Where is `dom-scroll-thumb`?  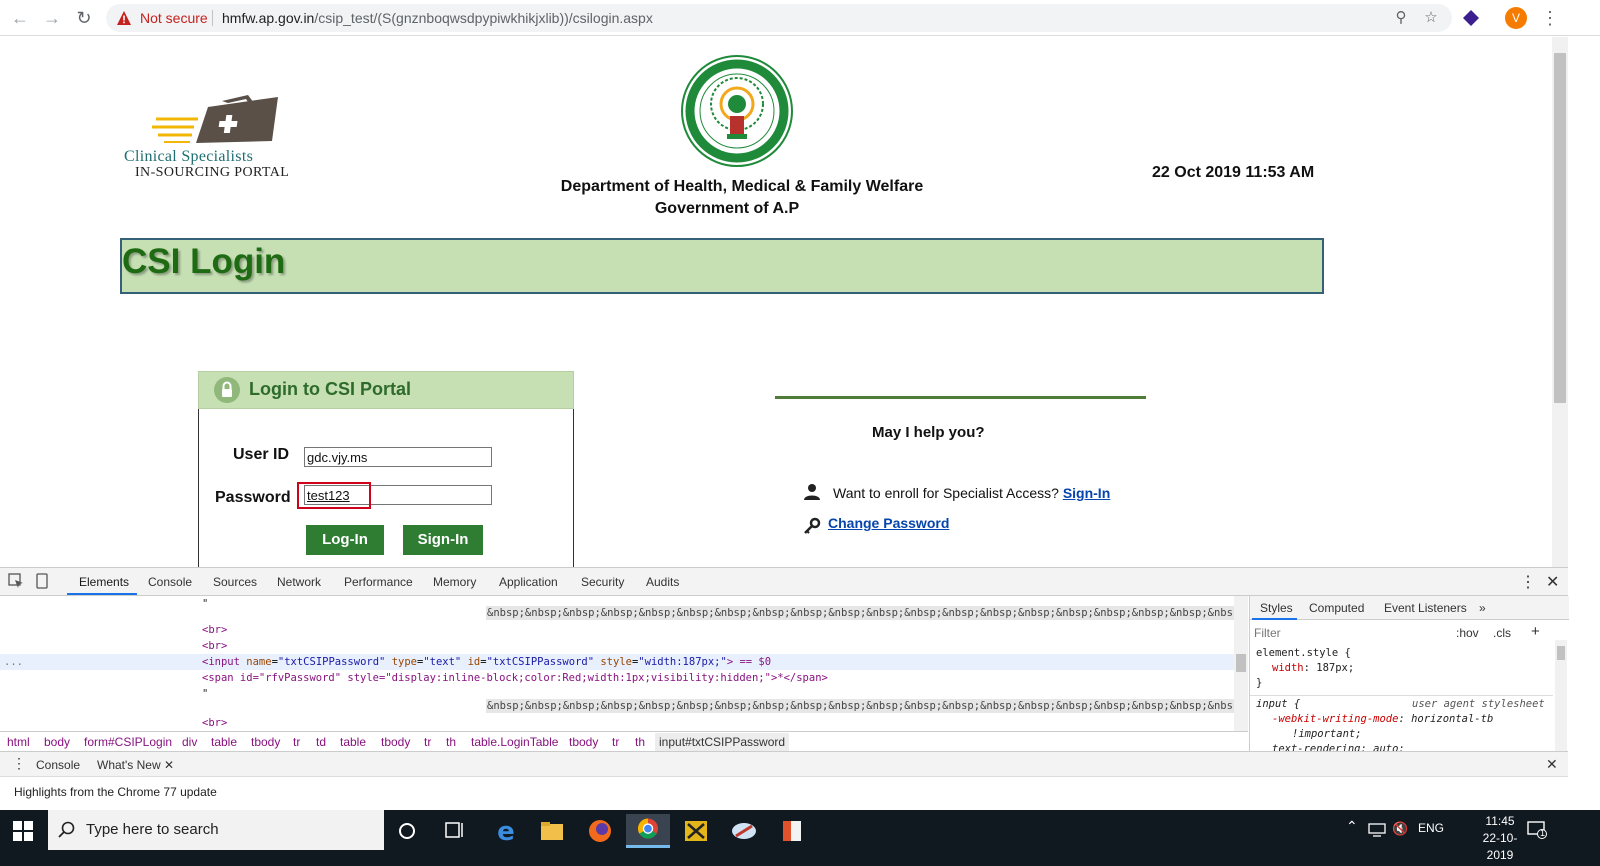
dom-scroll-thumb is located at coordinates (1241, 663).